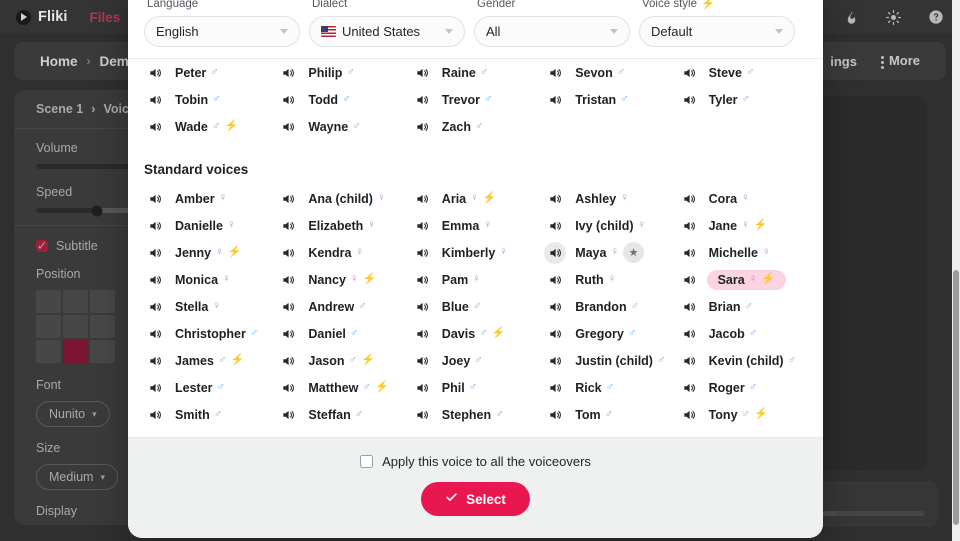  Describe the element at coordinates (469, 199) in the screenshot. I see `voice-name: Aria ♀ ⚡` at that location.